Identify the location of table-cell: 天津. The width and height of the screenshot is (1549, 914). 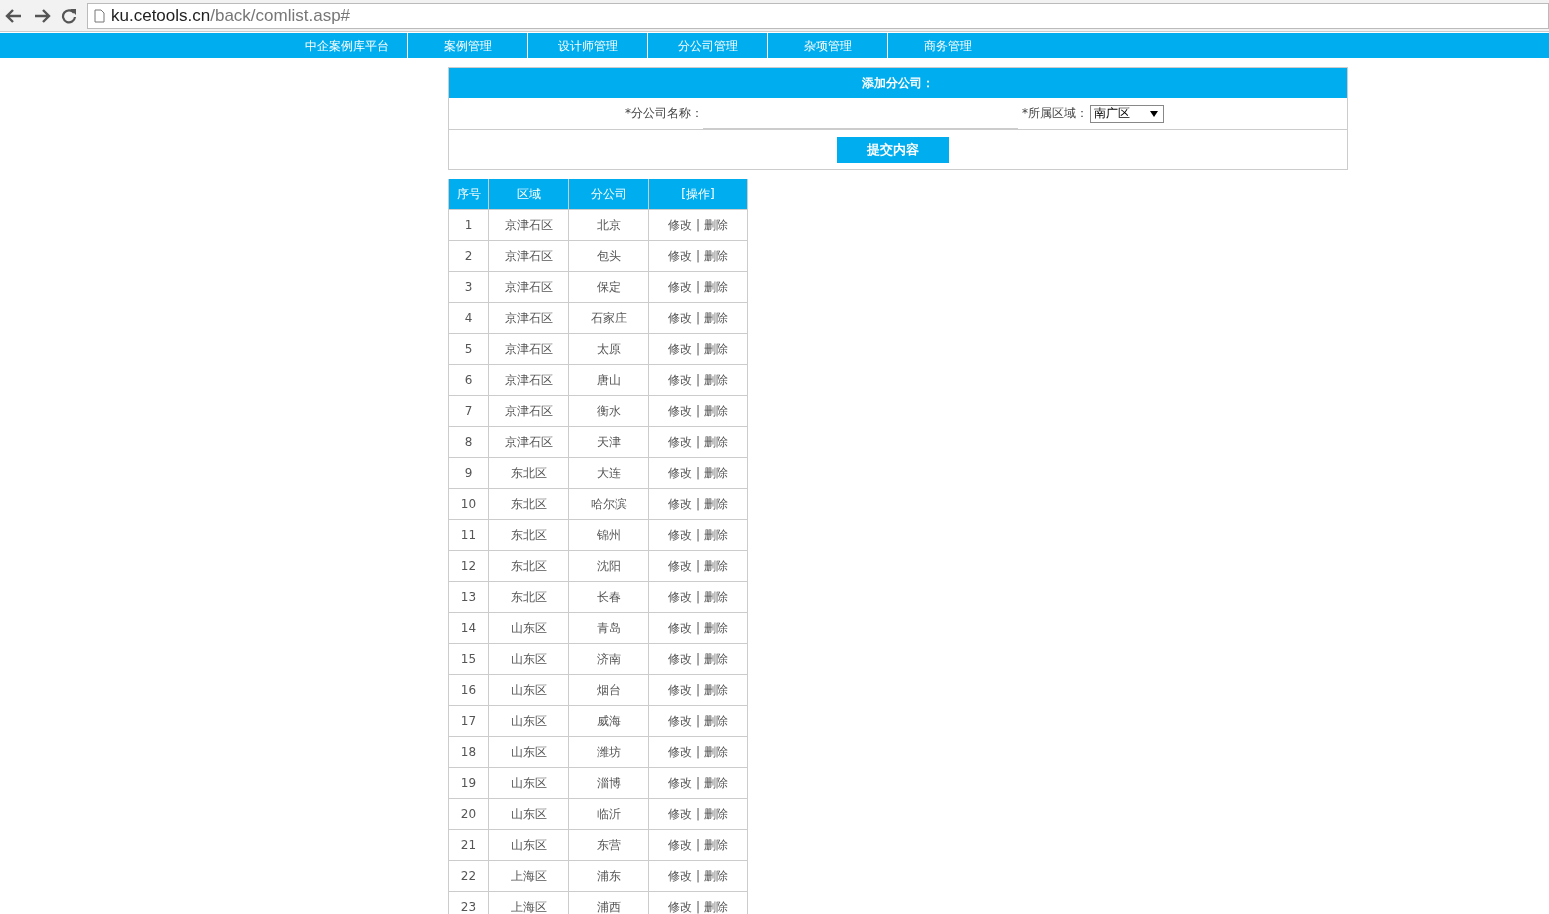
(608, 442).